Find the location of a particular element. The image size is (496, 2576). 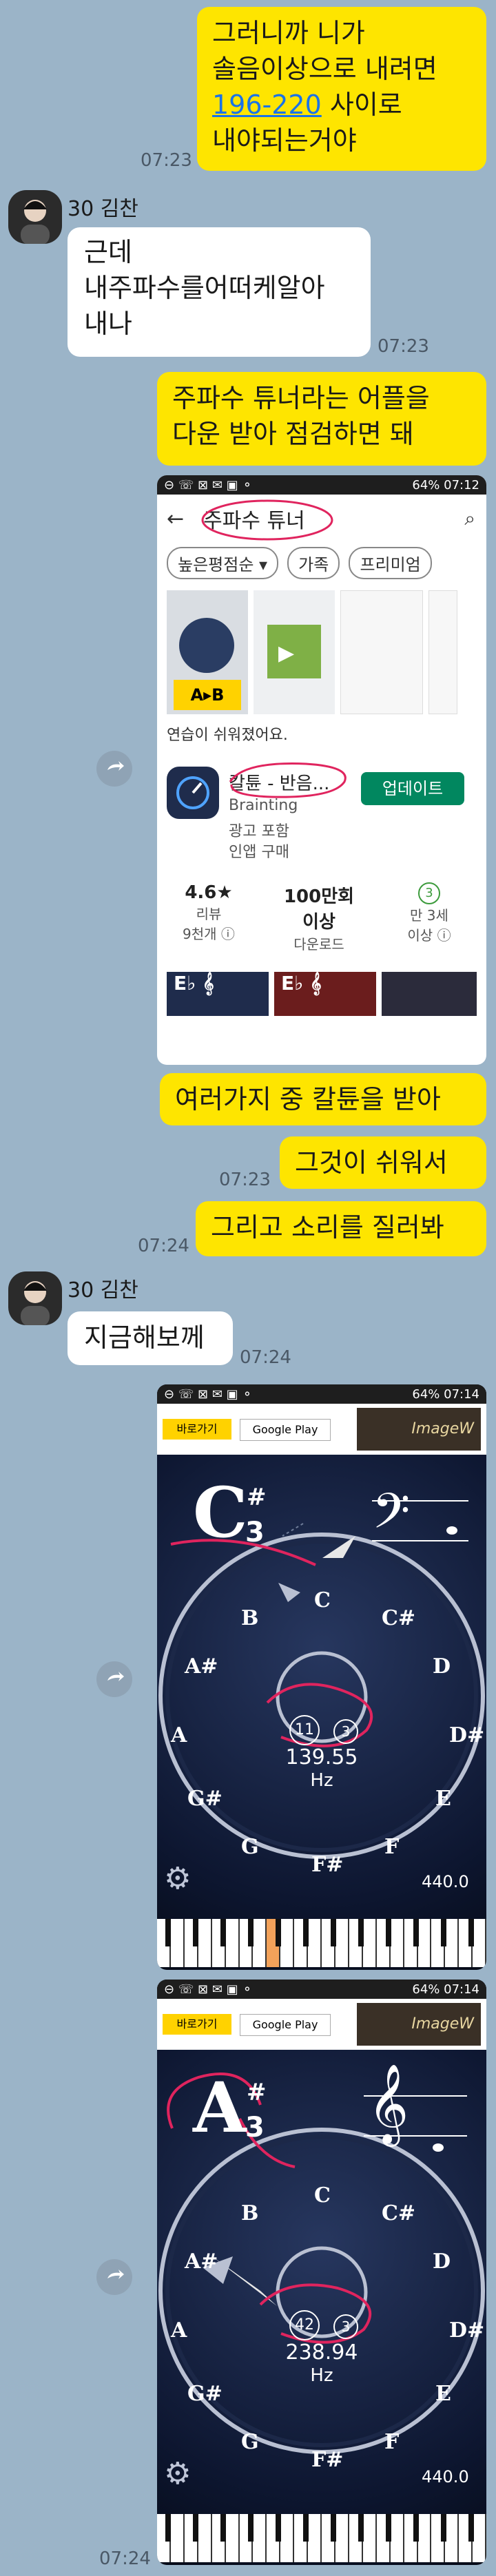

status-bar: ⊖ ☏ ⊠ ✉ ▣ ⚬ 64% 07:12 is located at coordinates (321, 485).